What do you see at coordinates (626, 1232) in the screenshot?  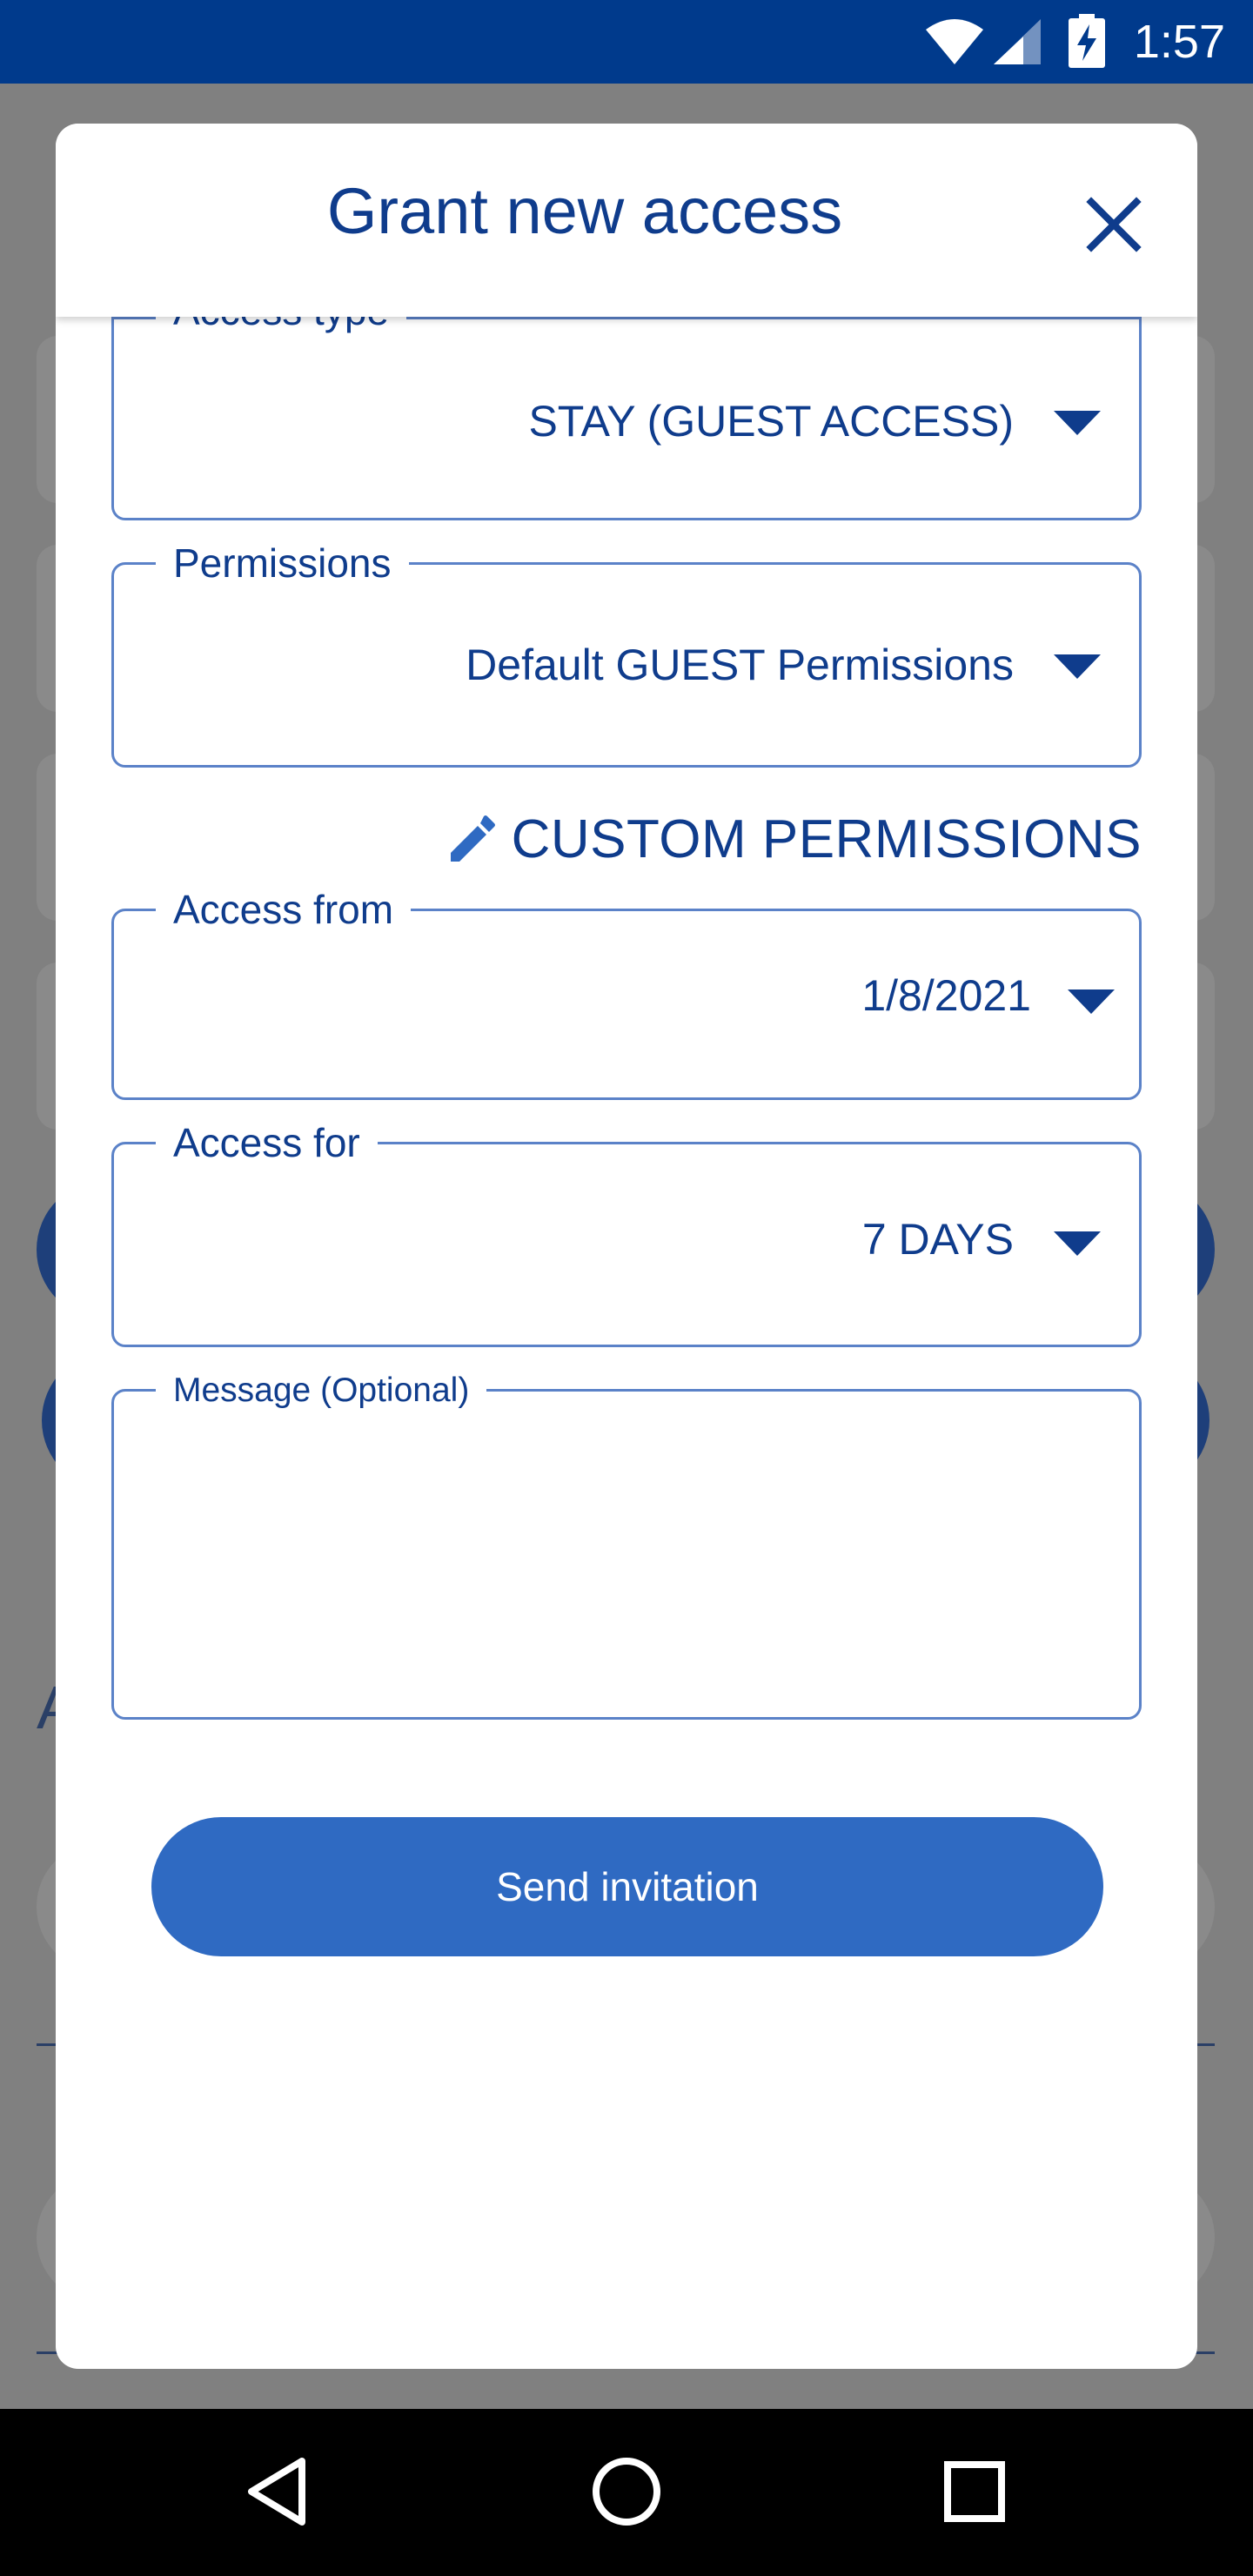 I see `access-for-dropdown: Access for 7 DAYS` at bounding box center [626, 1232].